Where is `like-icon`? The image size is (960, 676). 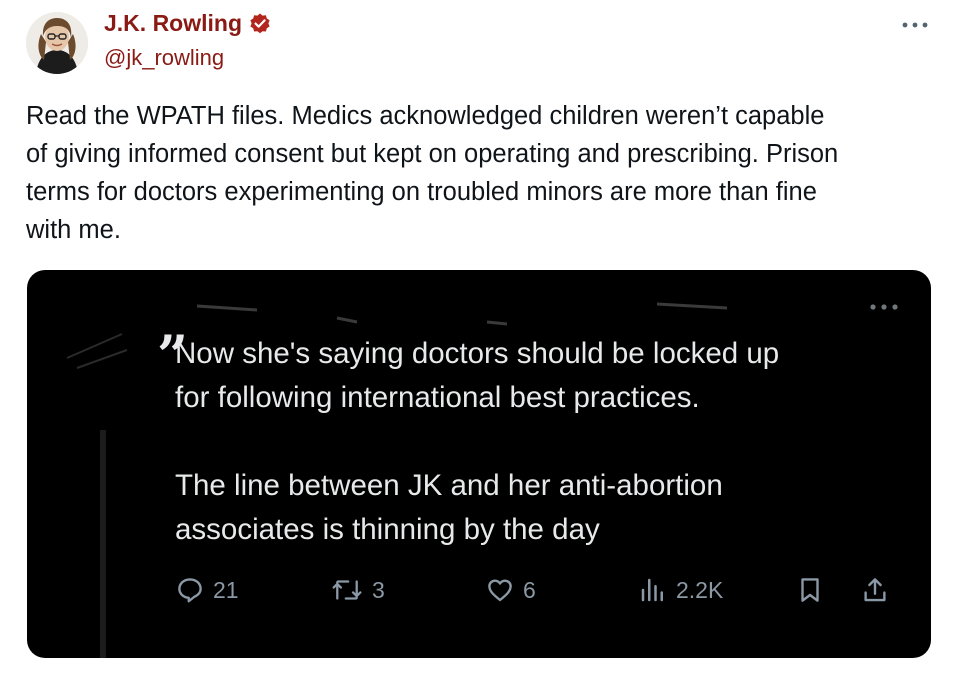 like-icon is located at coordinates (500, 590).